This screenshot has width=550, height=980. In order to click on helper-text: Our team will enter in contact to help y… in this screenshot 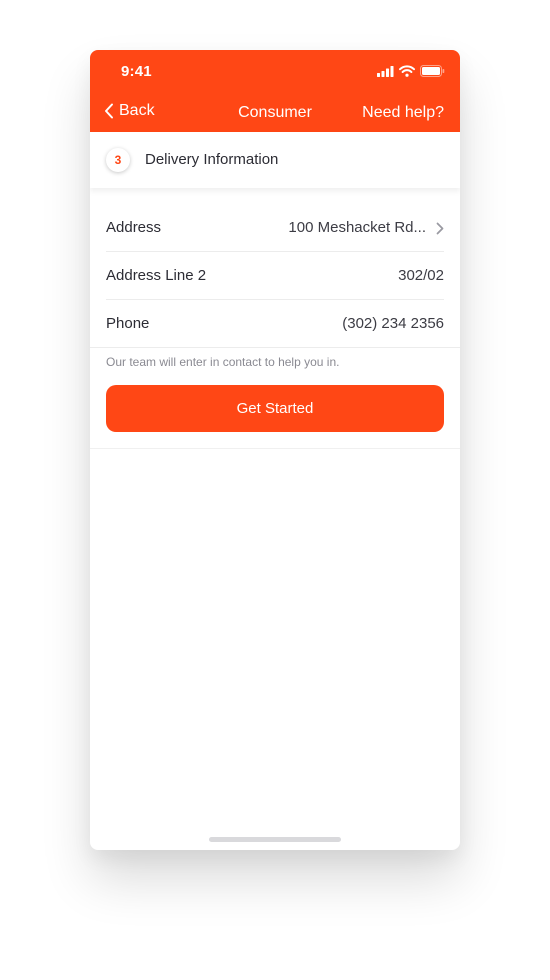, I will do `click(223, 362)`.